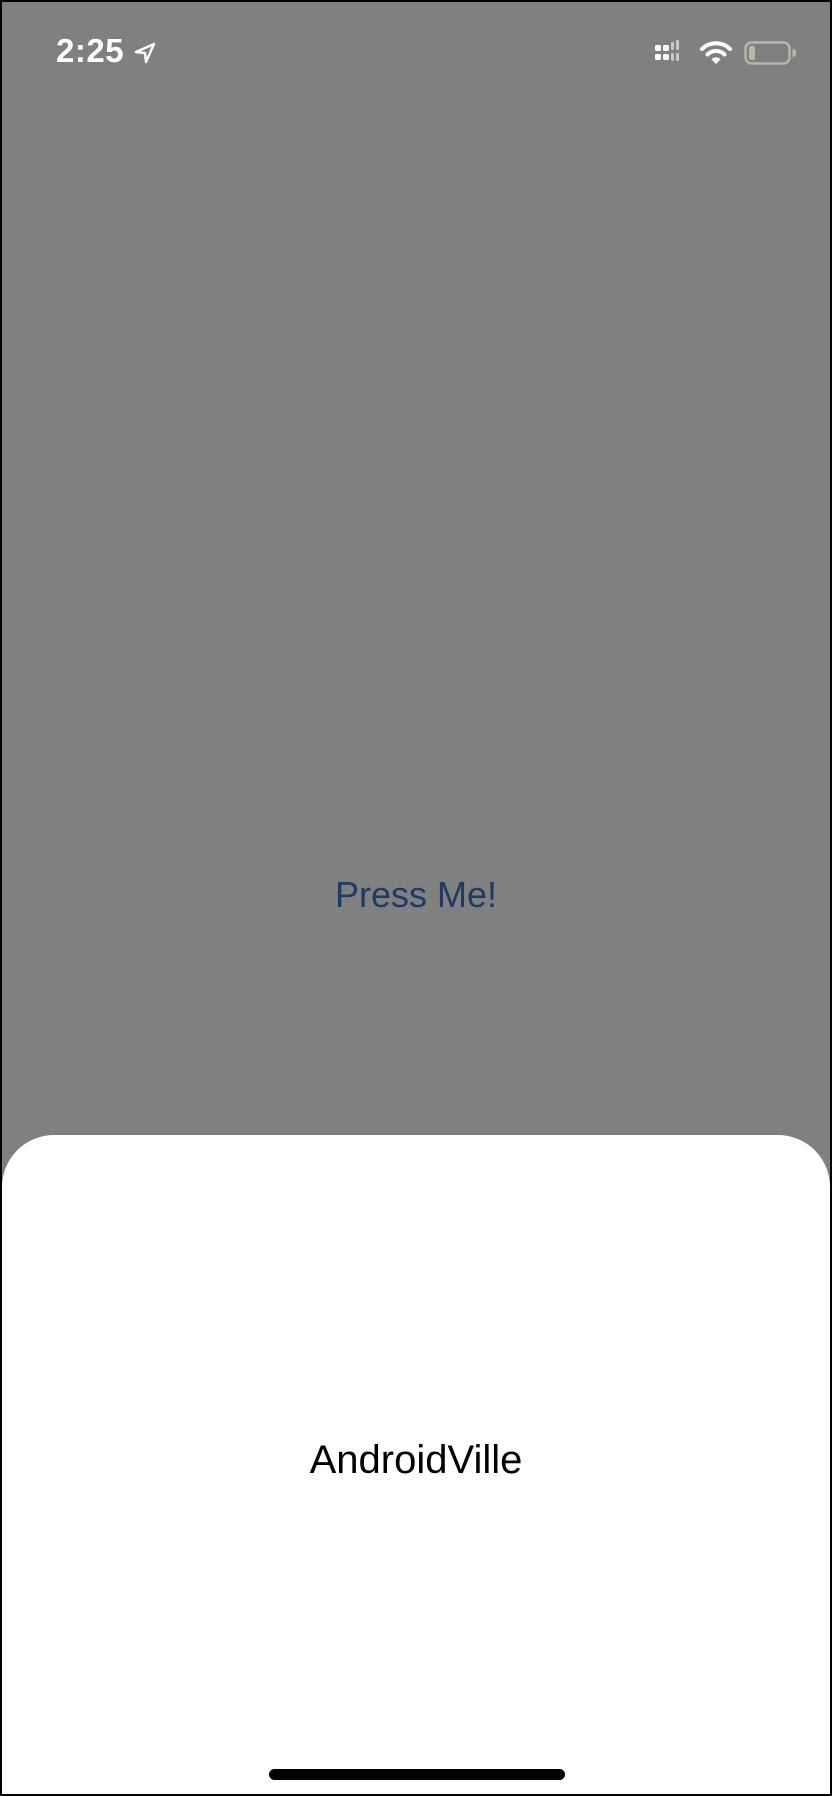 Image resolution: width=832 pixels, height=1796 pixels. I want to click on sheet-title: AndroidVille, so click(416, 1460).